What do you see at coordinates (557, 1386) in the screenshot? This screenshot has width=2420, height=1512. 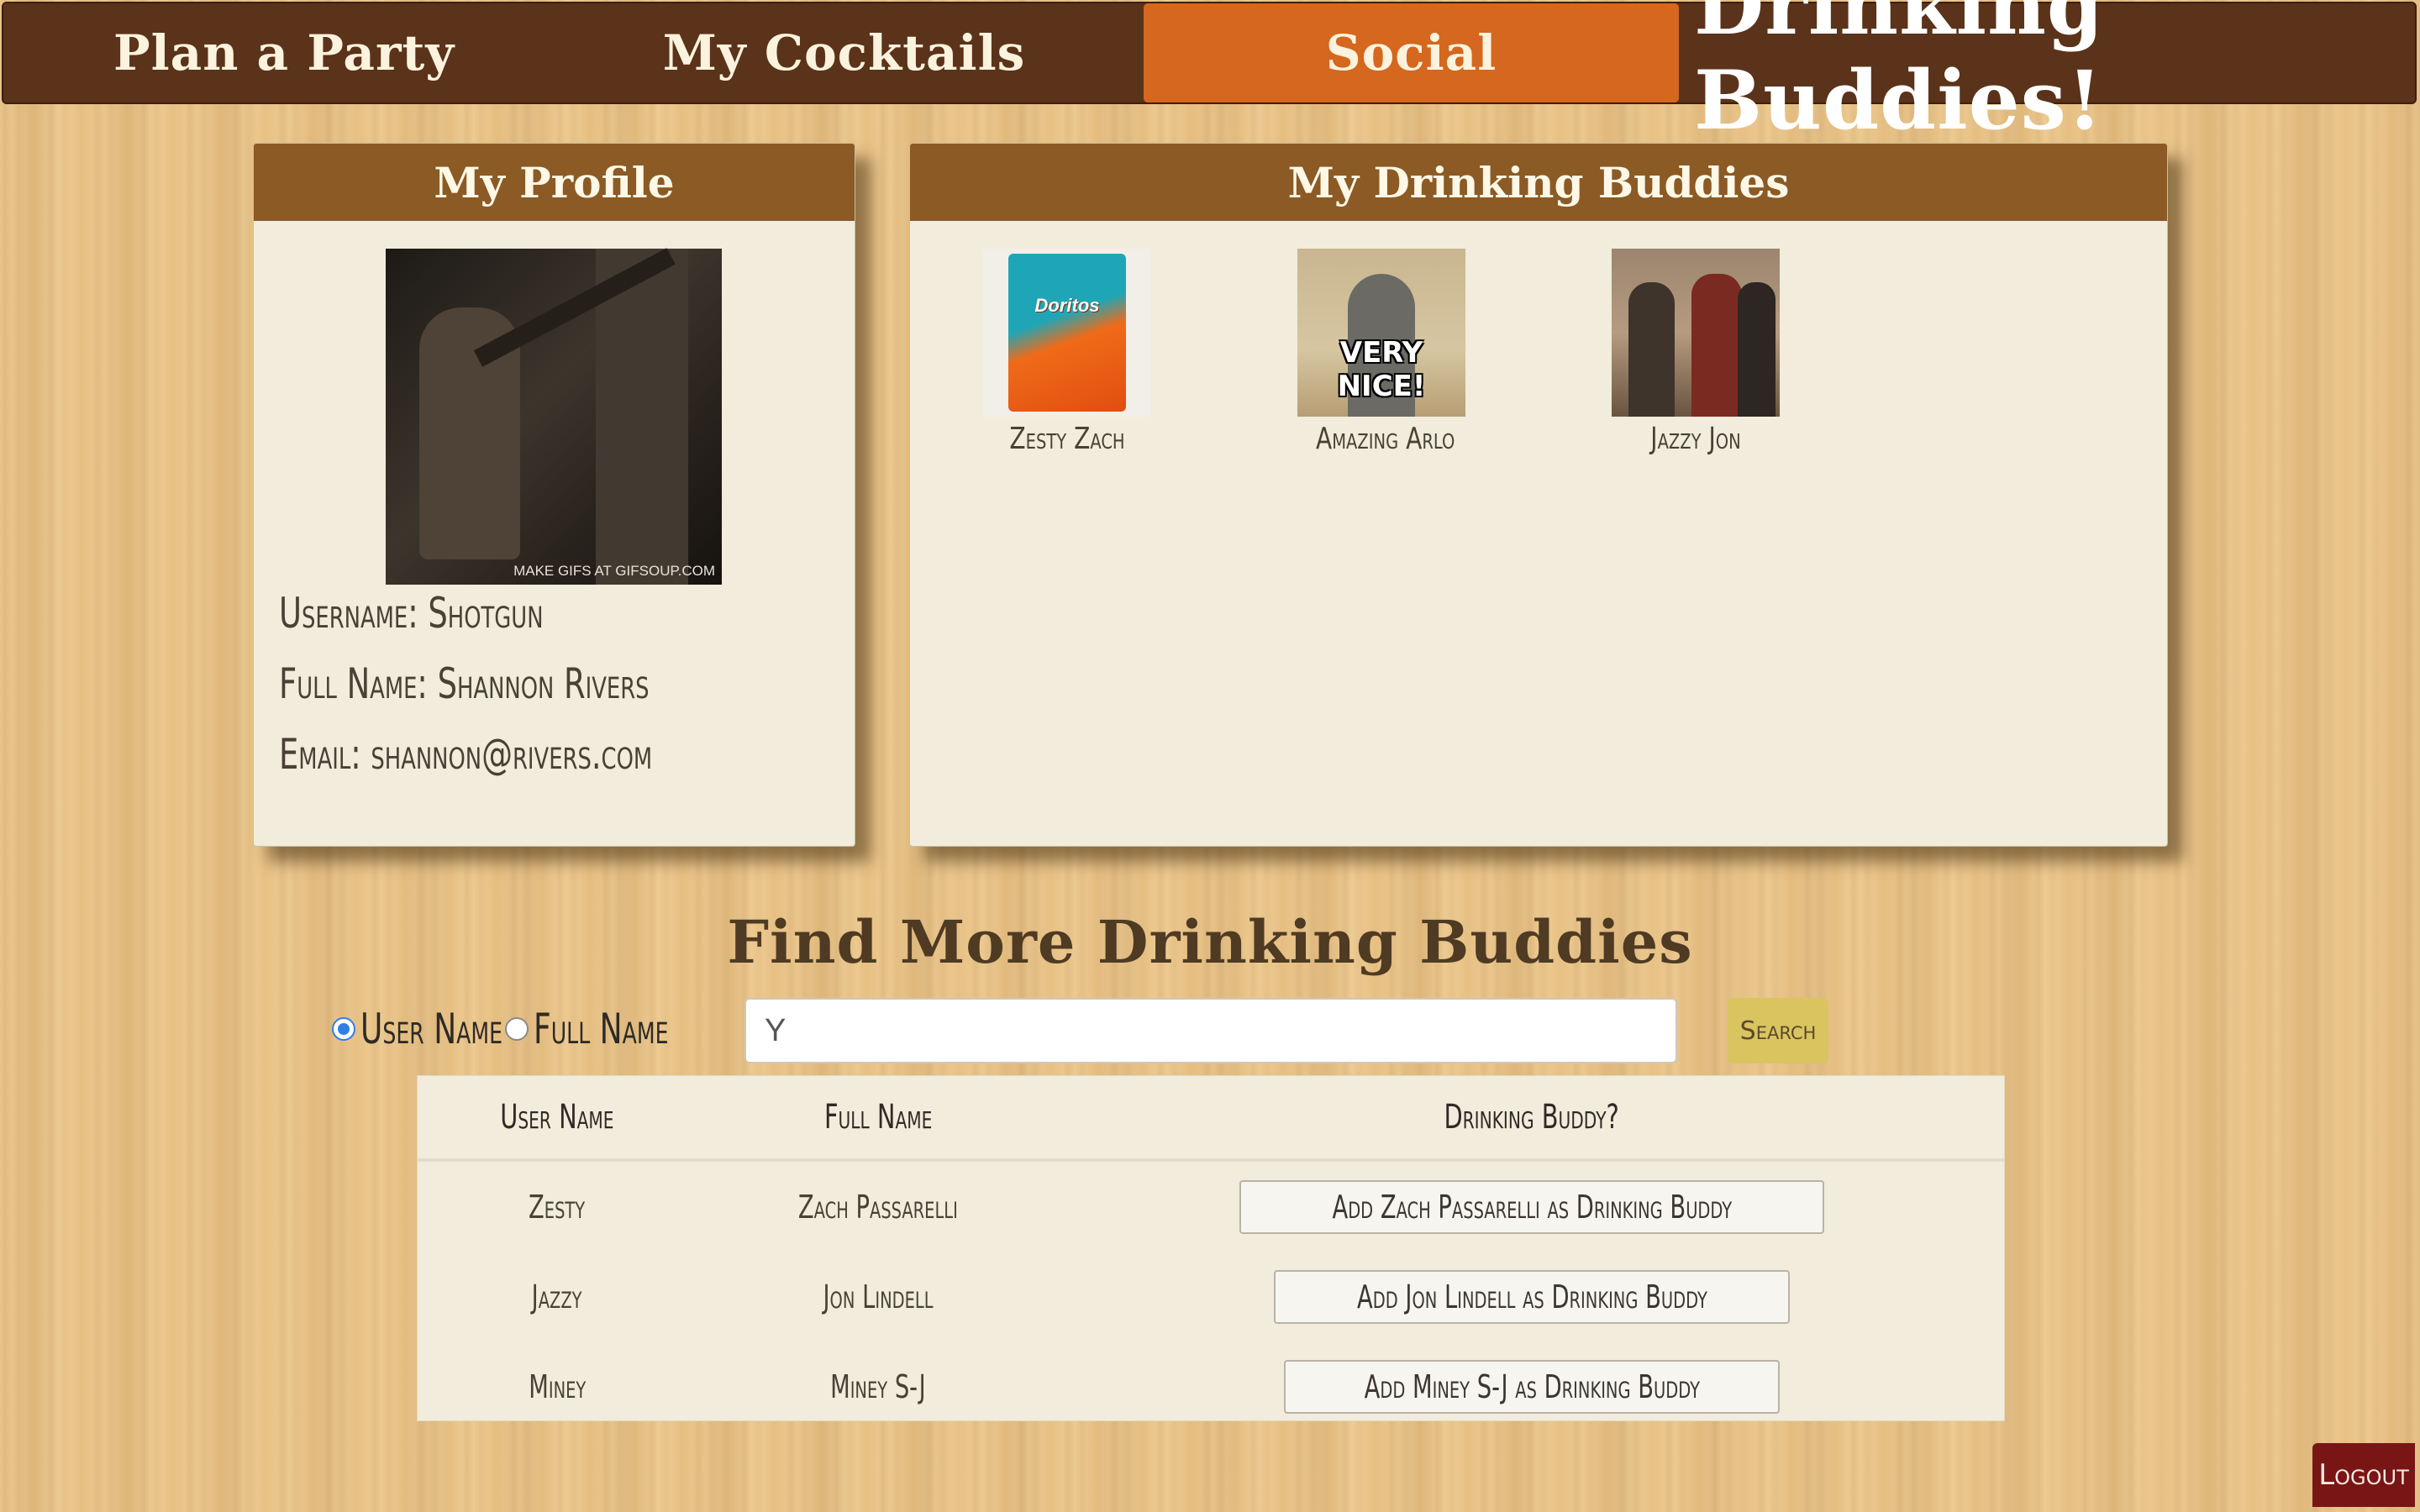 I see `cell-username: Miney` at bounding box center [557, 1386].